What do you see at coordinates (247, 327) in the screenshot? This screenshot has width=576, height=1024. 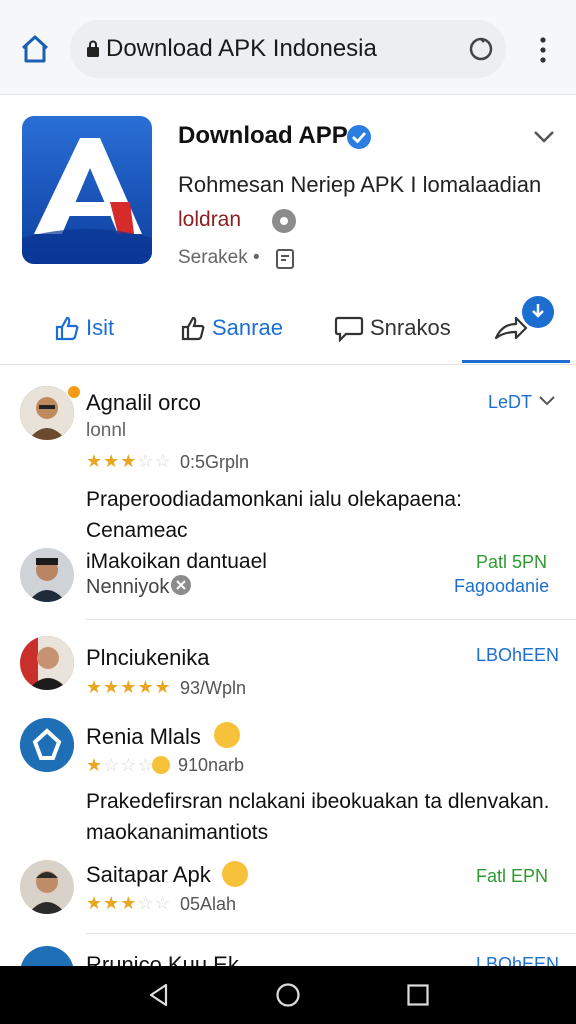 I see `tab-label: Sanrae` at bounding box center [247, 327].